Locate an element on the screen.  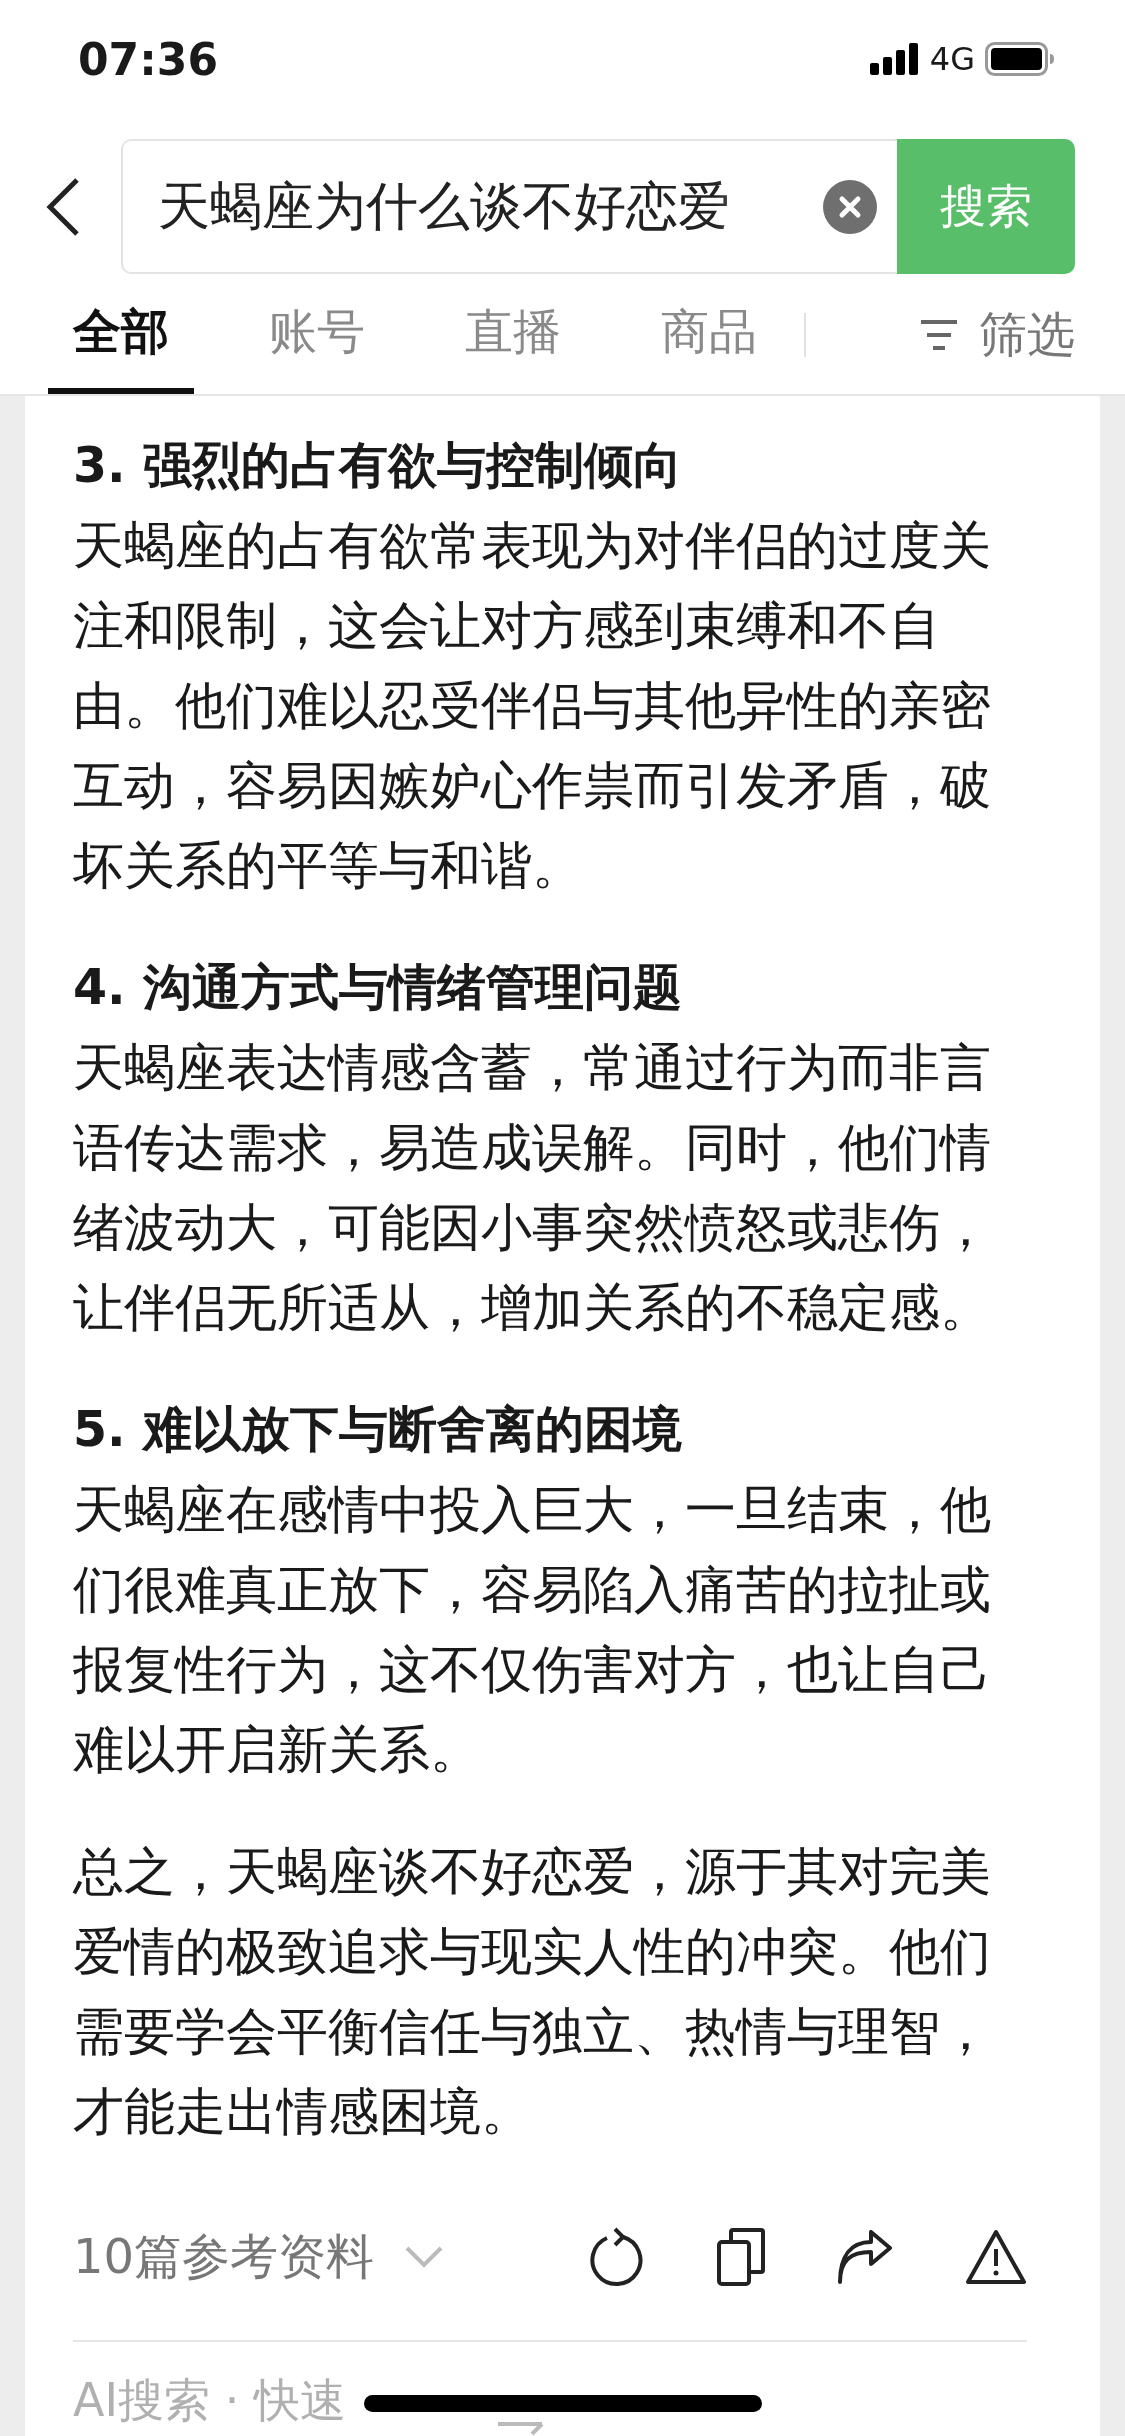
back-icon is located at coordinates (63, 207).